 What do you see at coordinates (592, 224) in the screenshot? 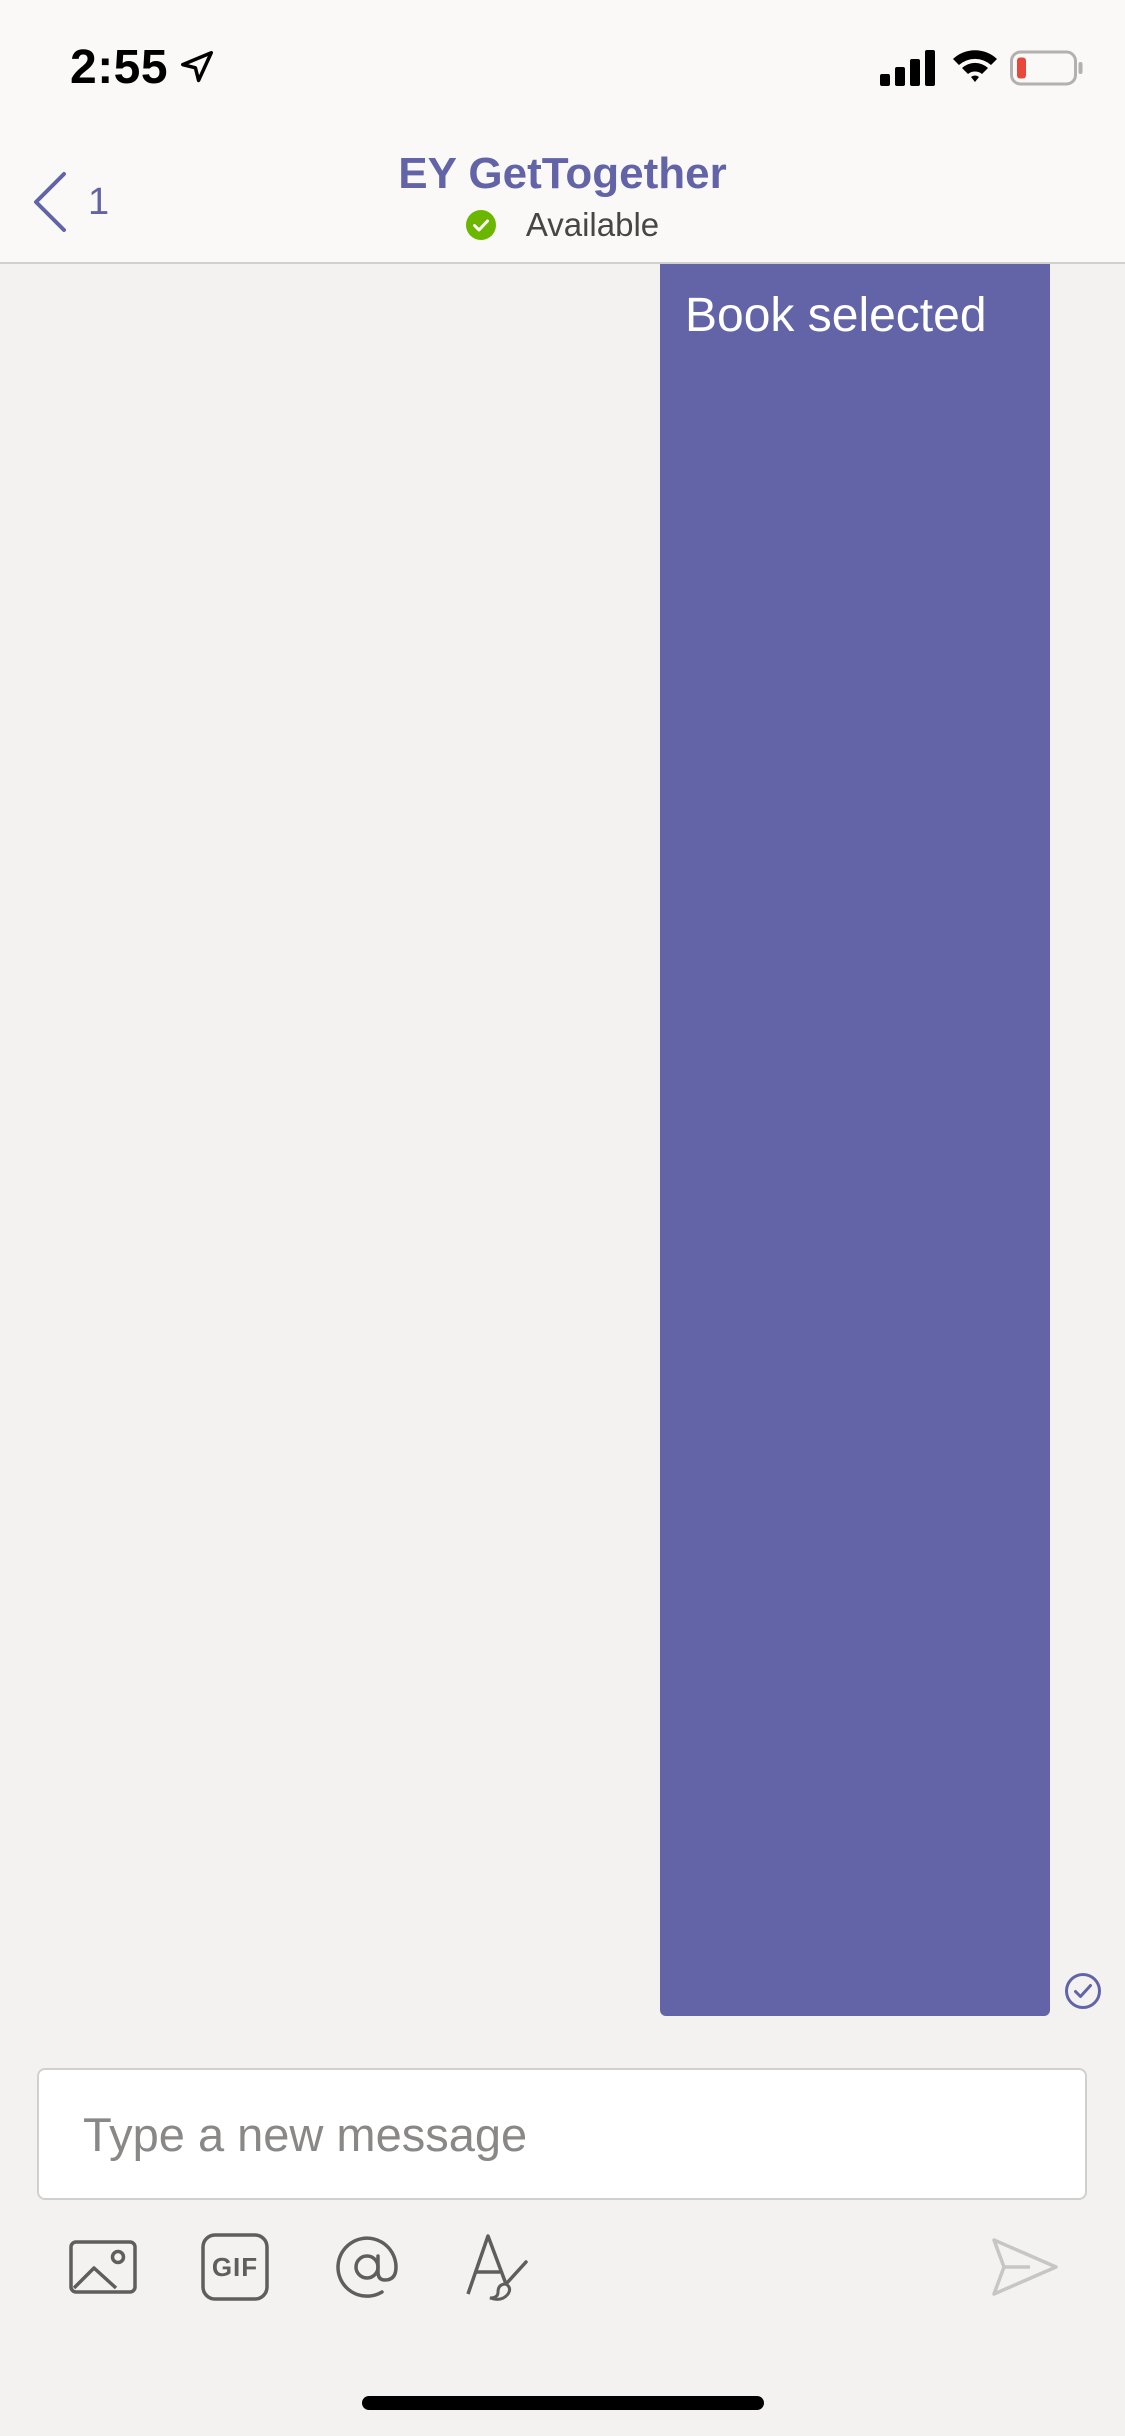
I see `presence-label: Available` at bounding box center [592, 224].